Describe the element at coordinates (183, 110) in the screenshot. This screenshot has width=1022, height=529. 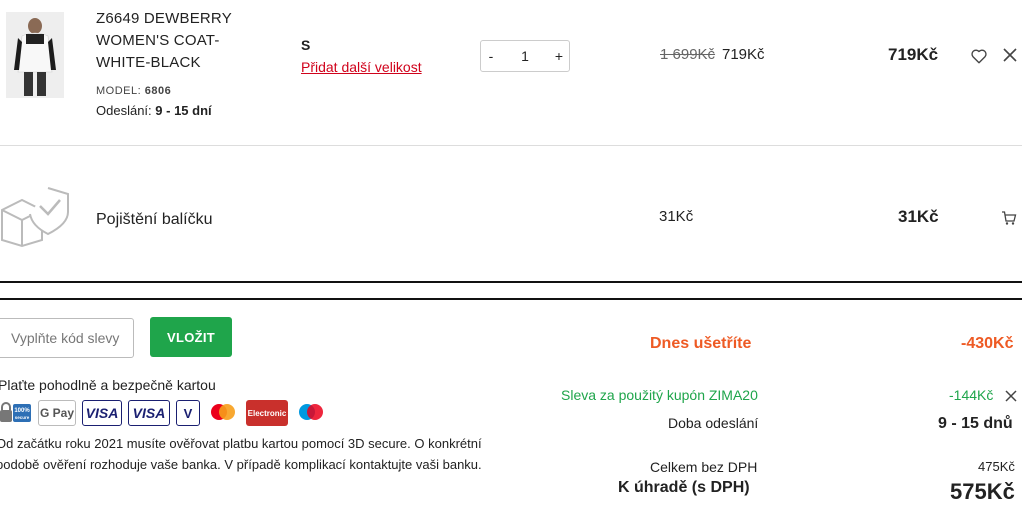
I see `shipping-value: 9 - 15 dní` at that location.